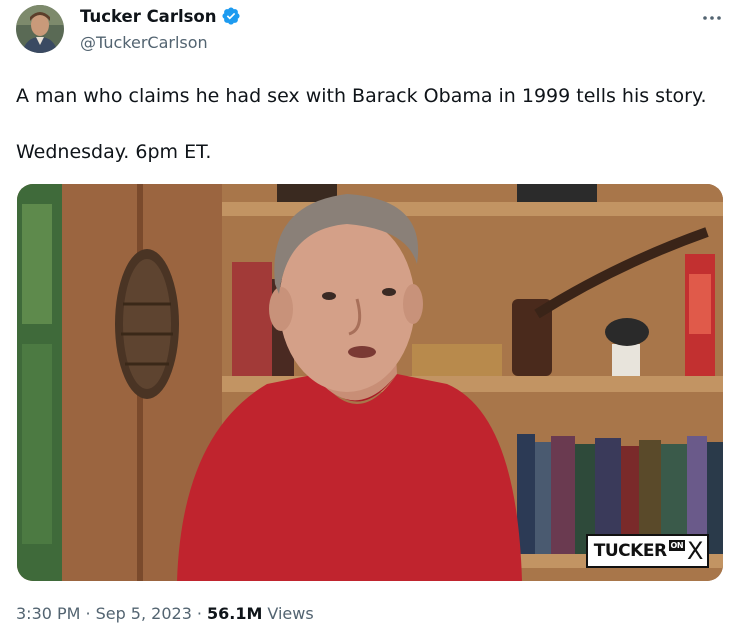  What do you see at coordinates (48, 613) in the screenshot?
I see `tweet-time: 3:30 PM` at bounding box center [48, 613].